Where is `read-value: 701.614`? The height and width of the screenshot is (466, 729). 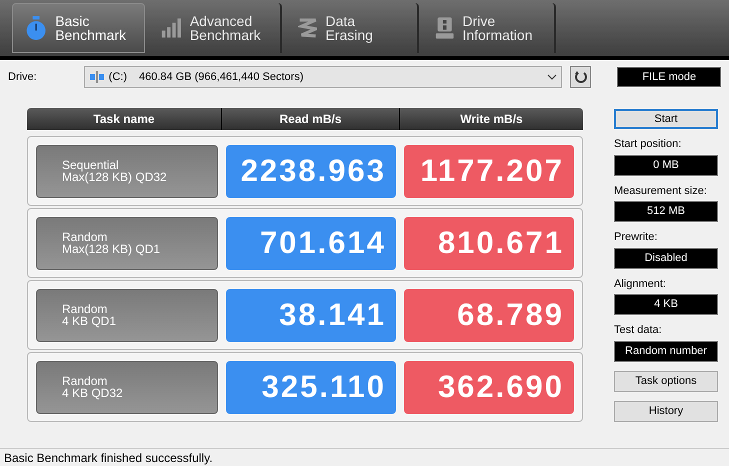
read-value: 701.614 is located at coordinates (311, 243).